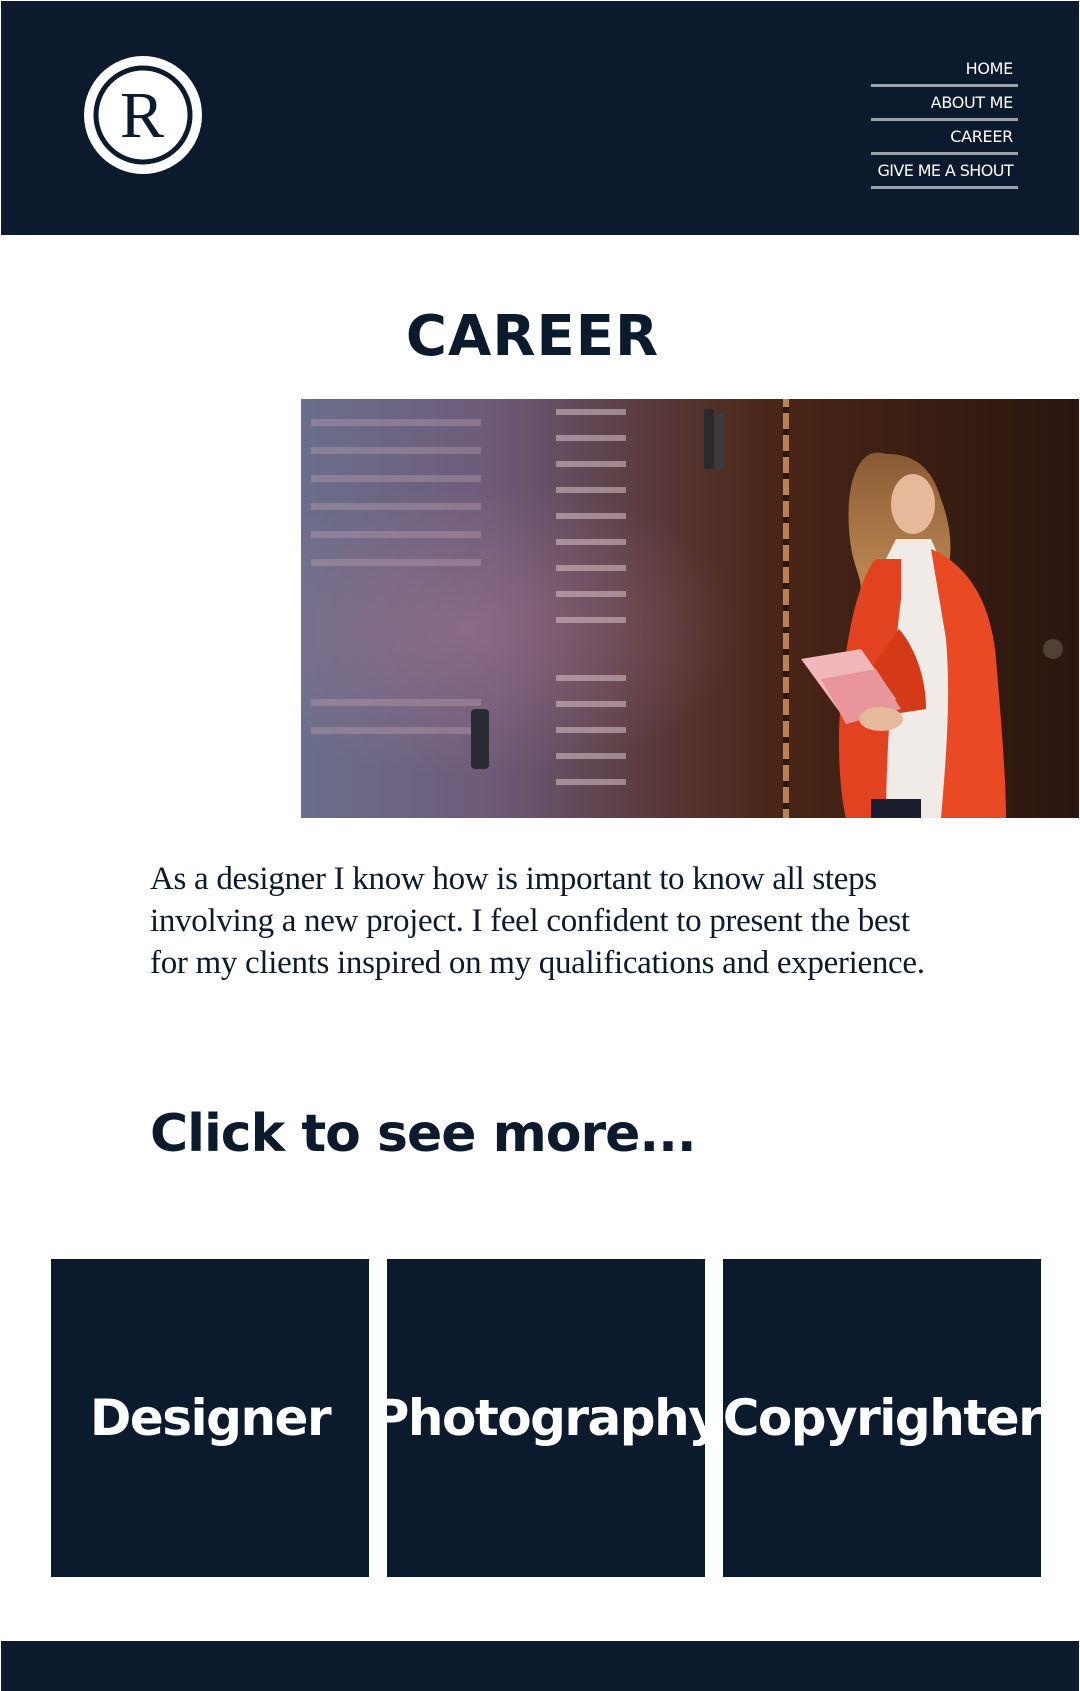  I want to click on site-header: R HOME ABOUT ME CAREER GIVE ME A SHOUT, so click(540, 118).